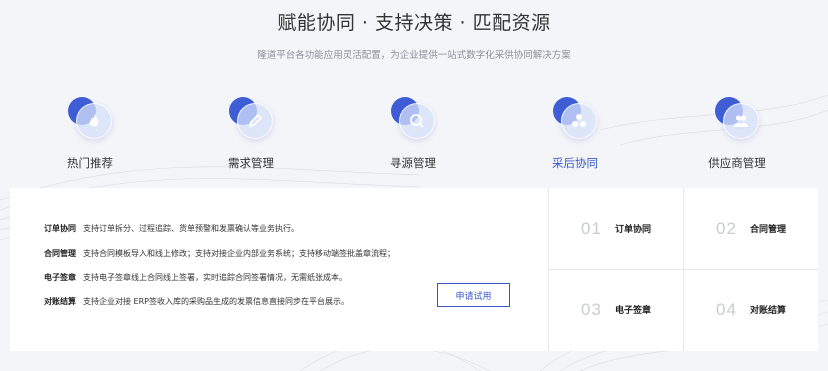  I want to click on cell-number: 02, so click(726, 228).